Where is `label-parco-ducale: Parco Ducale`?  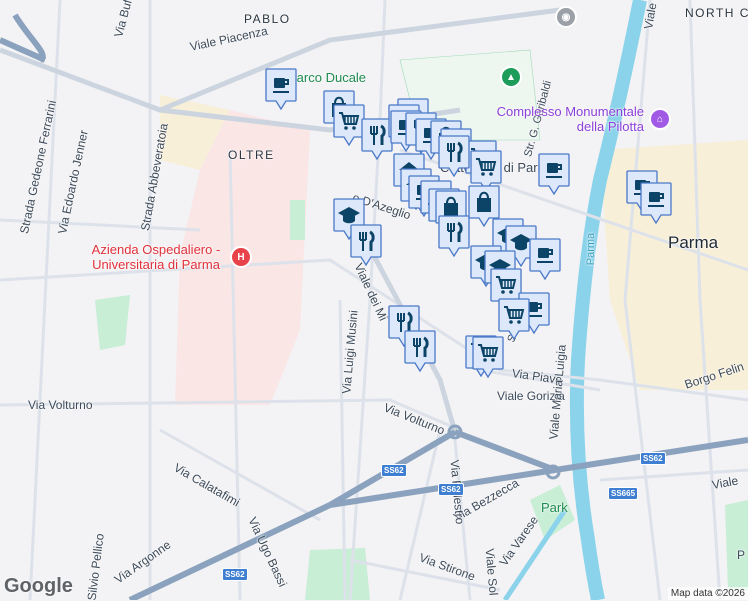
label-parco-ducale: Parco Ducale is located at coordinates (327, 77).